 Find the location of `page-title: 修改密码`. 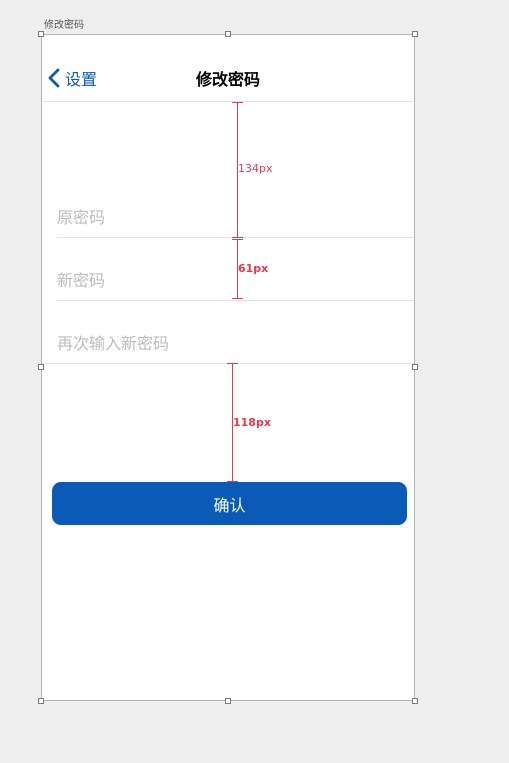

page-title: 修改密码 is located at coordinates (227, 79).